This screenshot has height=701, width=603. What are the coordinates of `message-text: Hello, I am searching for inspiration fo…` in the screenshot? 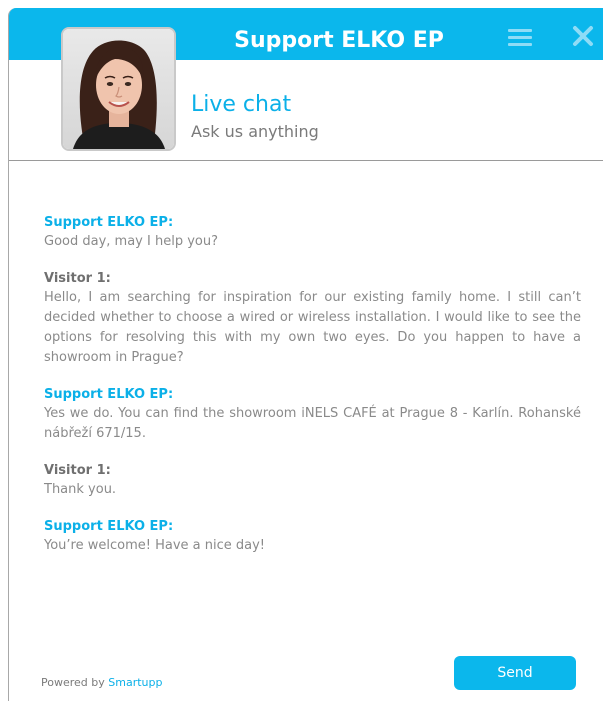 It's located at (312, 327).